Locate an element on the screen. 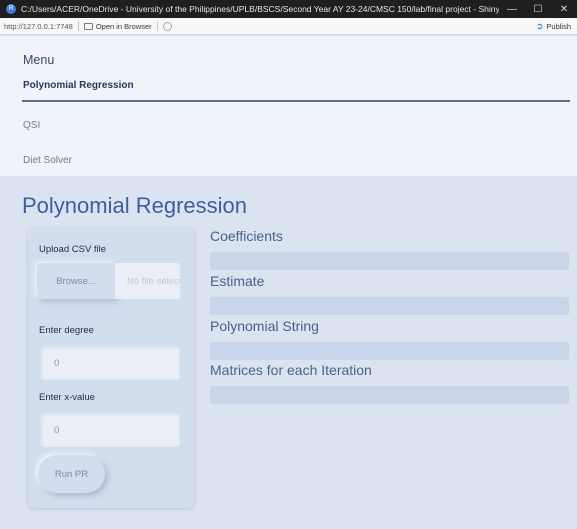 This screenshot has height=529, width=577. polynomial-string-output is located at coordinates (389, 351).